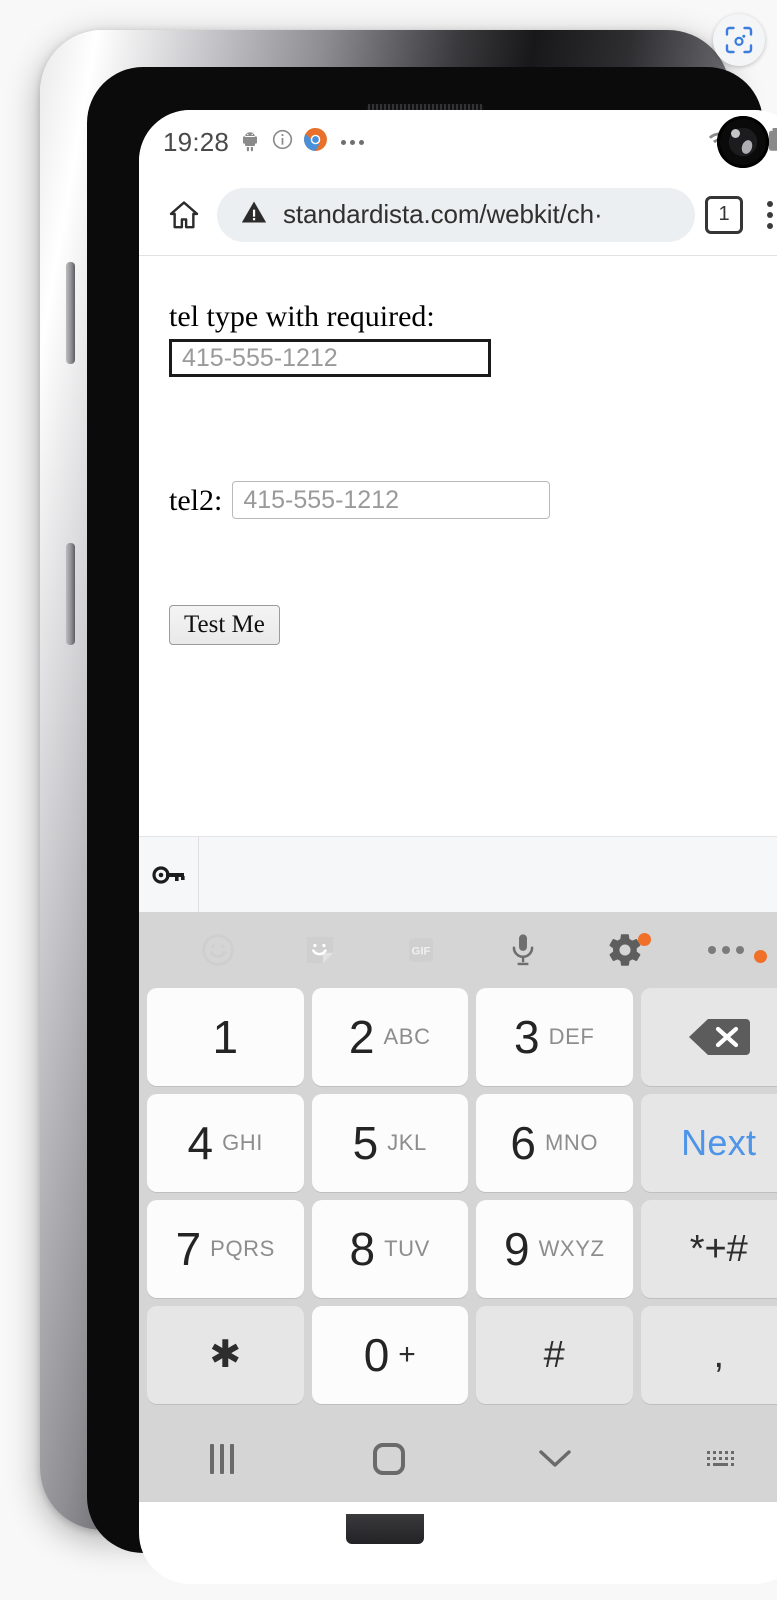  Describe the element at coordinates (222, 1459) in the screenshot. I see `recents-icon` at that location.